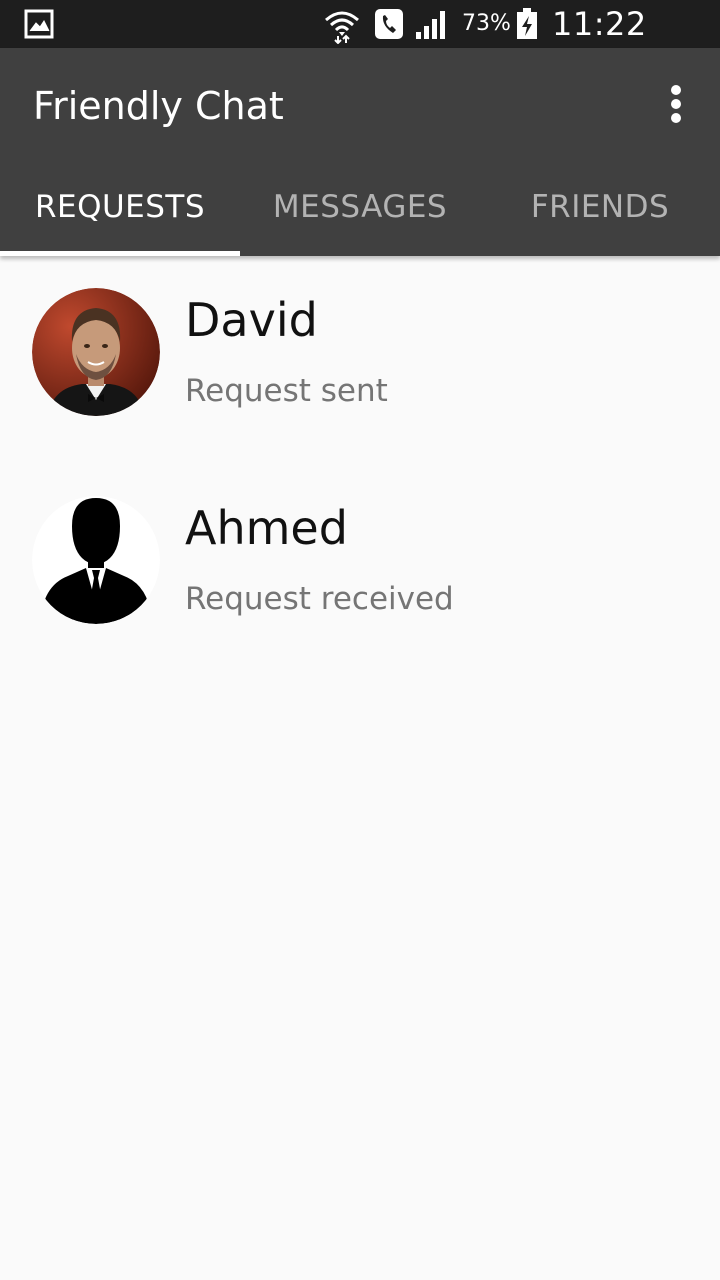 The image size is (720, 1280). I want to click on signal-icon, so click(430, 25).